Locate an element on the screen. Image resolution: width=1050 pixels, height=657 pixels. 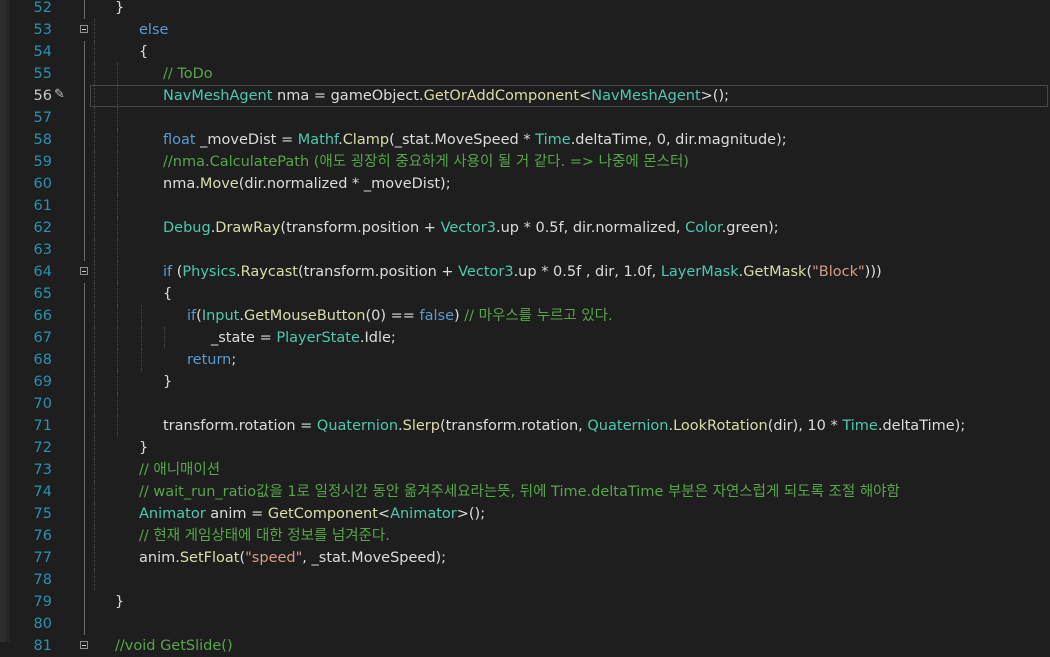
code-line: 54 { is located at coordinates (525, 52).